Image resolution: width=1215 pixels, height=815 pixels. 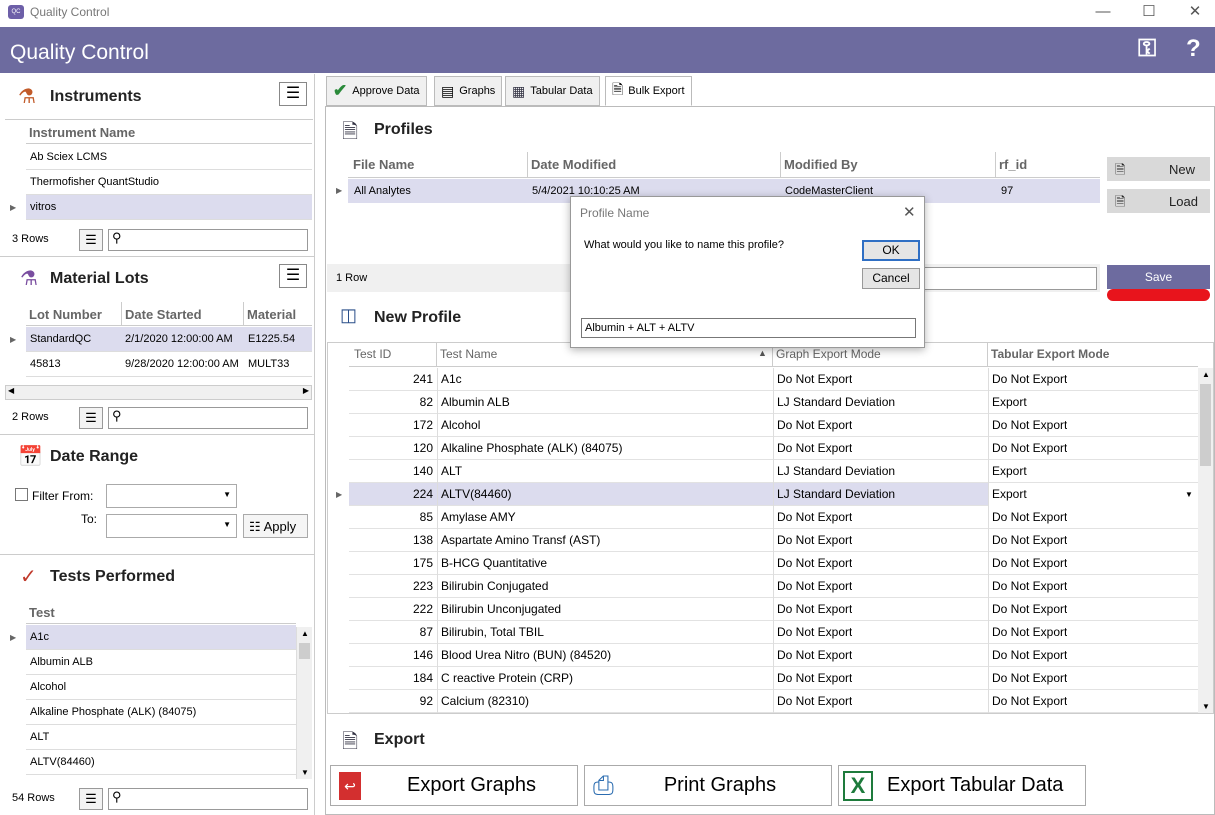 I want to click on profiles-search, so click(x=1008, y=278).